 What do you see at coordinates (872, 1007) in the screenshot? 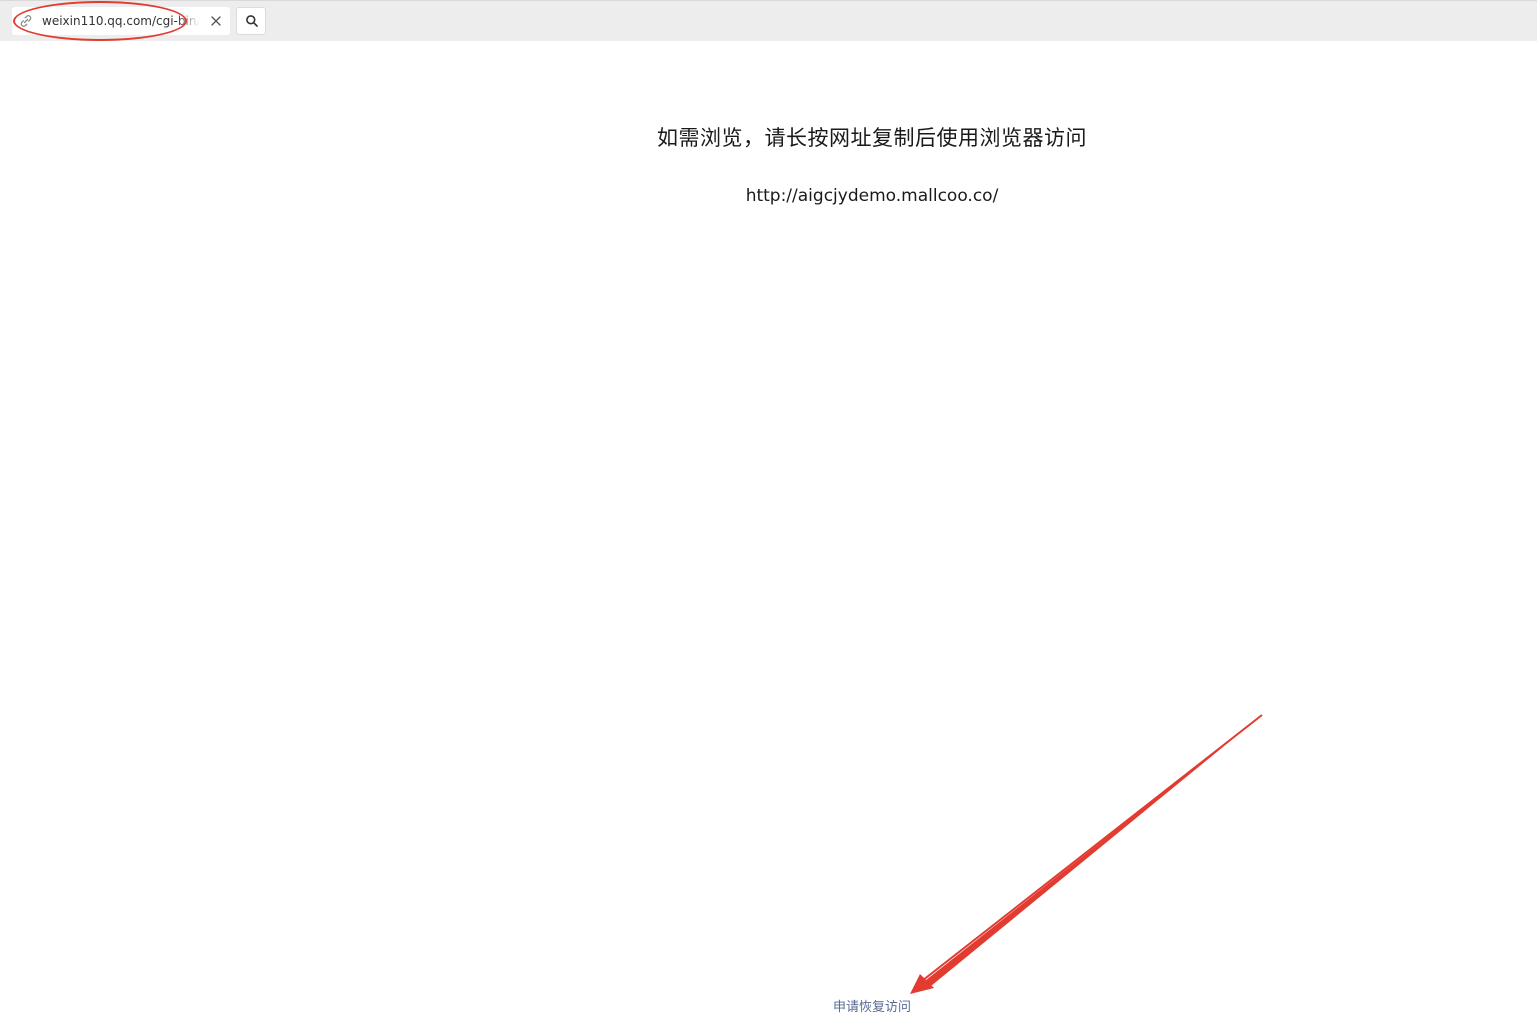
I see `restore-access-link: 申请恢复访问` at bounding box center [872, 1007].